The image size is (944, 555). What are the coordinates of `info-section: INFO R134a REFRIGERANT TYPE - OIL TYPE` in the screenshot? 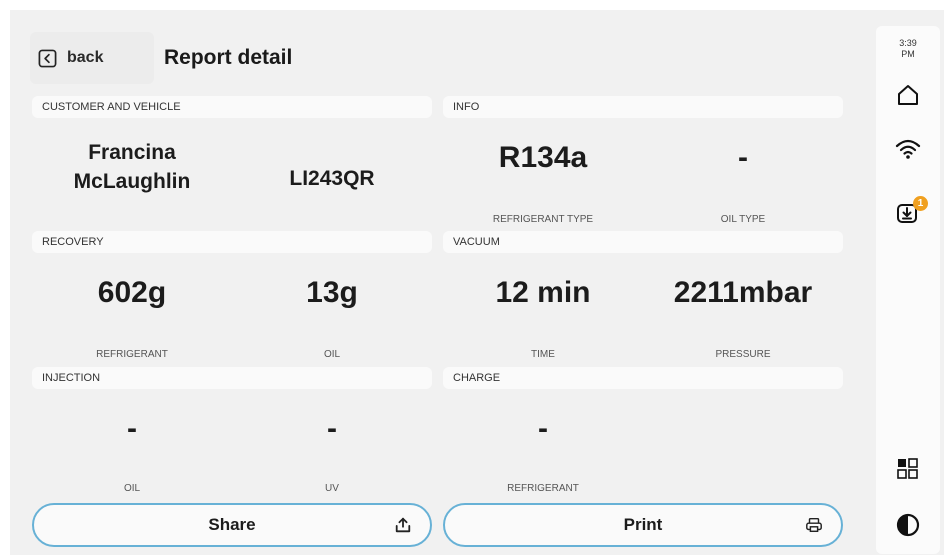 It's located at (643, 166).